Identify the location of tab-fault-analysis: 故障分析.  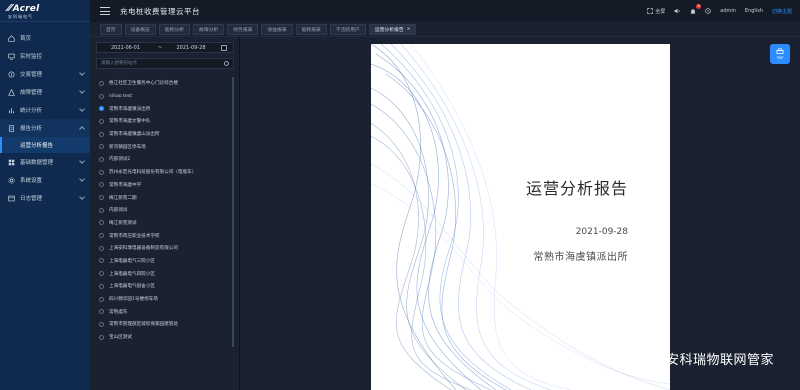
(209, 29).